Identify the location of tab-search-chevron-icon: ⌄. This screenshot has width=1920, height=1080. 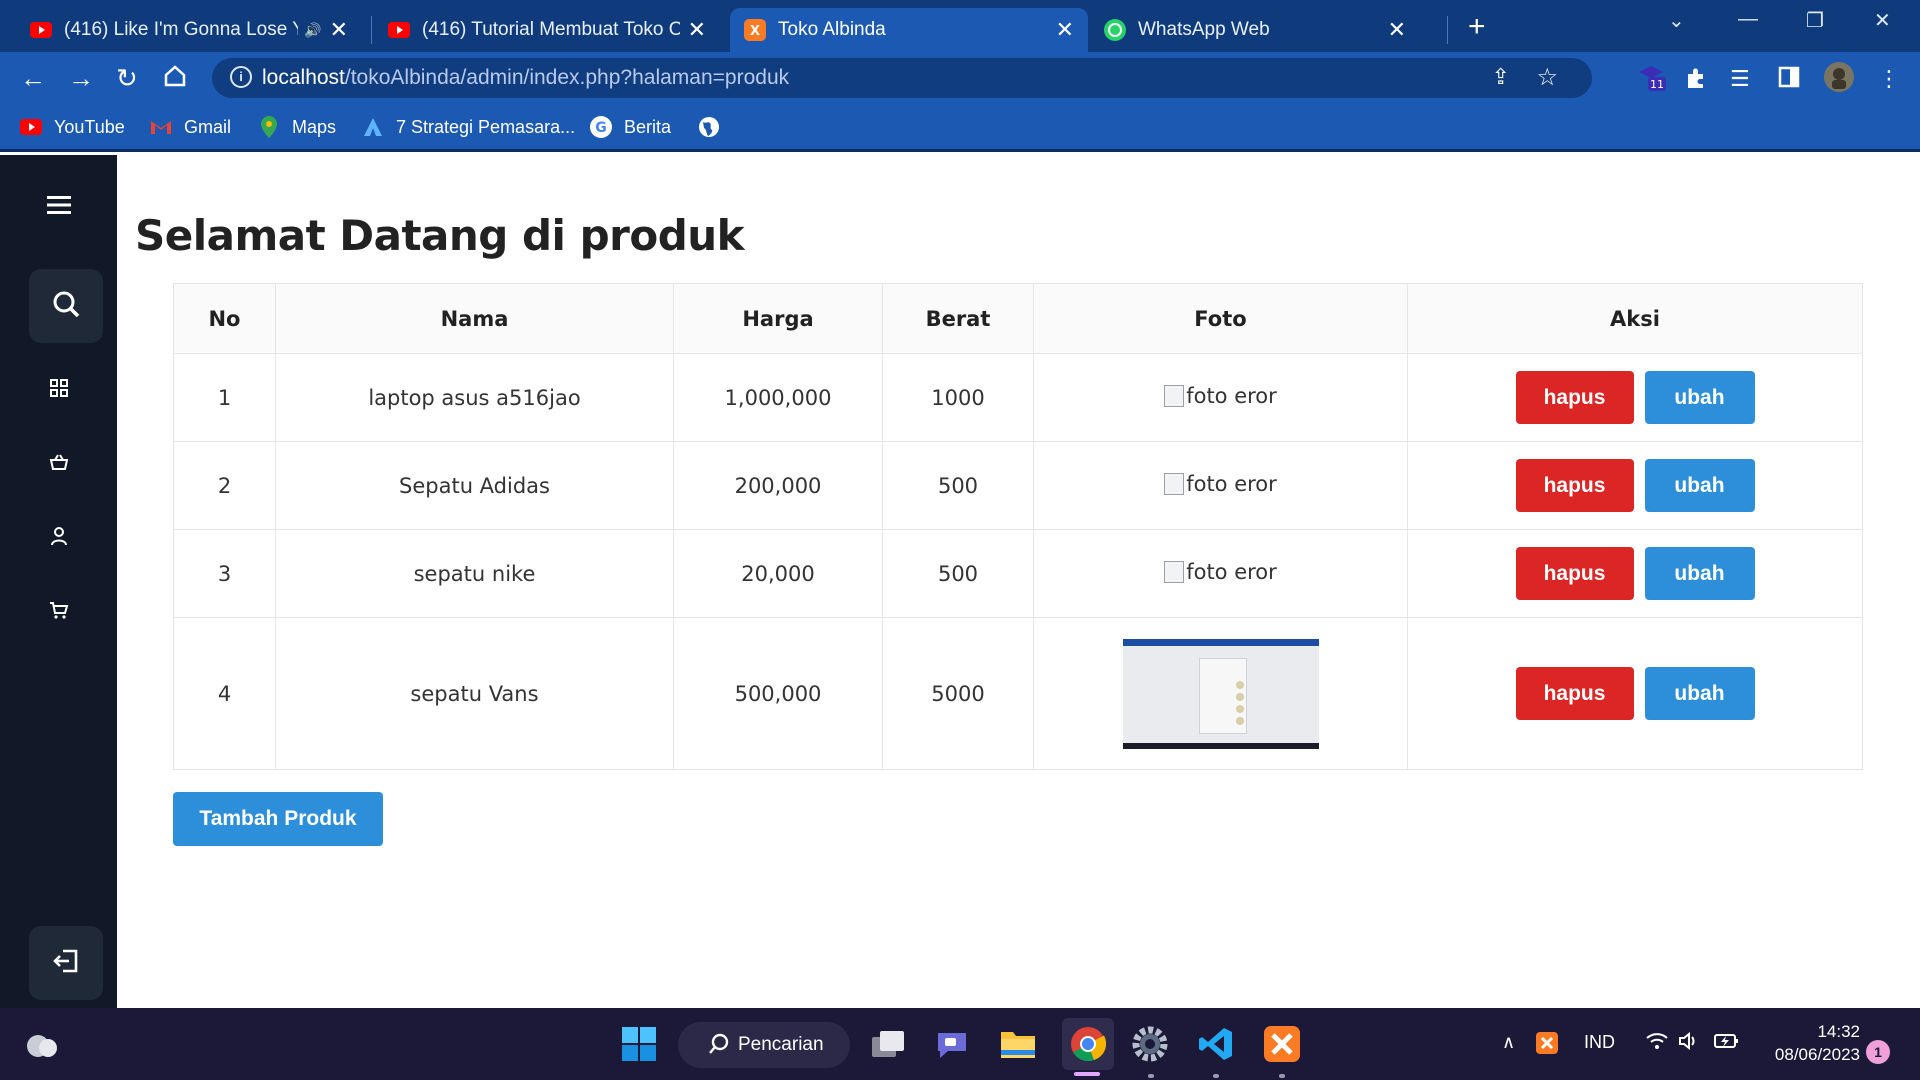
(1676, 20).